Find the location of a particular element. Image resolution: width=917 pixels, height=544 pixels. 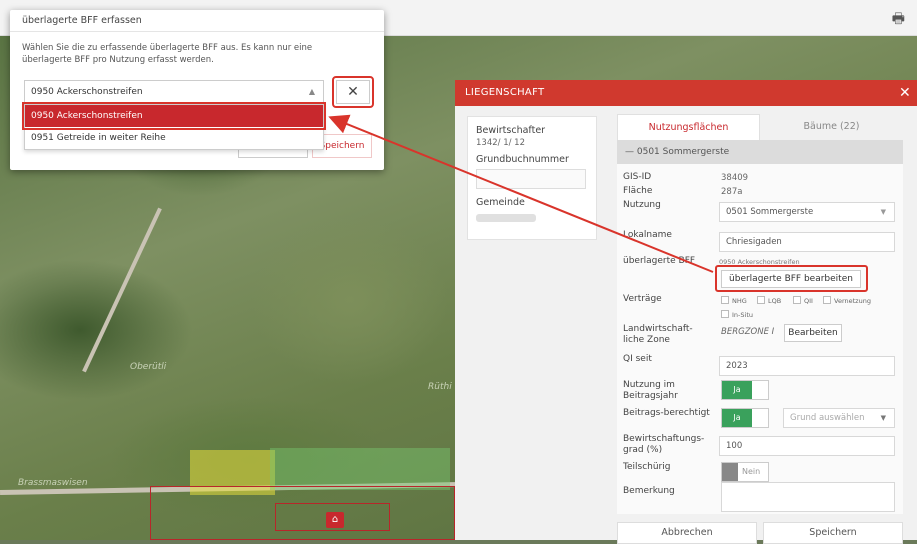

home-icon: ⌂ is located at coordinates (335, 520).